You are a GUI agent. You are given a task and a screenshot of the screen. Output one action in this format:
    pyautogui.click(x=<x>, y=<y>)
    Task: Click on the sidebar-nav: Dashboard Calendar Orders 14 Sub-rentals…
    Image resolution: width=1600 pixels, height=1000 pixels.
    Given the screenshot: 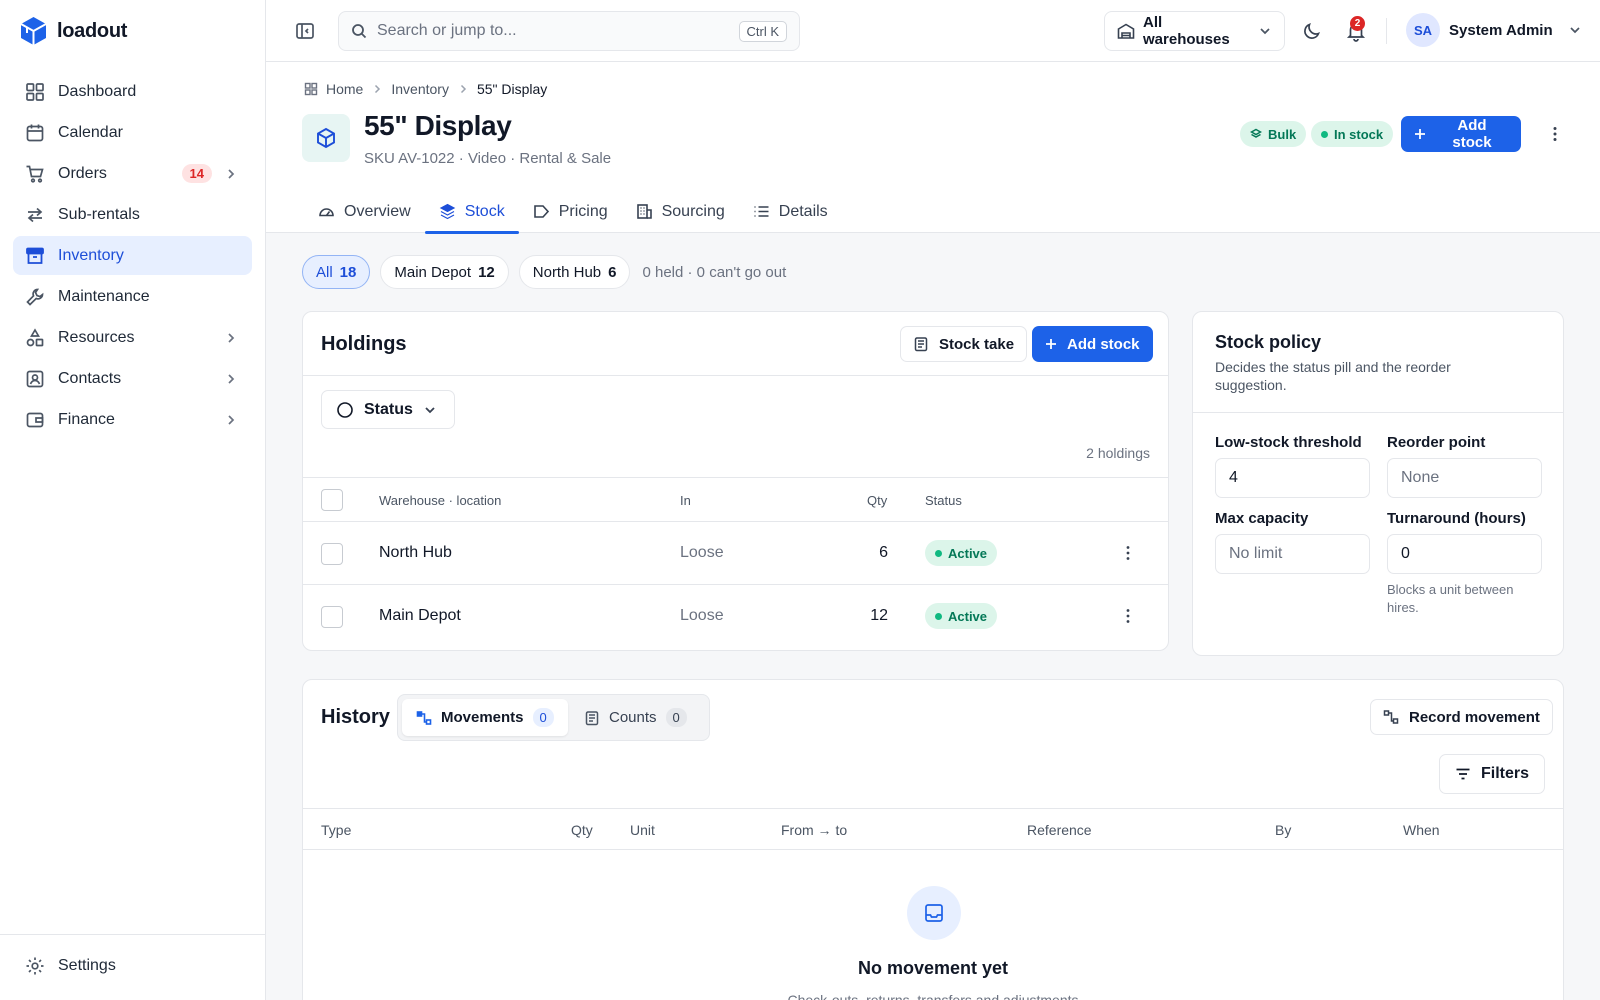 What is the action you would take?
    pyautogui.click(x=132, y=256)
    